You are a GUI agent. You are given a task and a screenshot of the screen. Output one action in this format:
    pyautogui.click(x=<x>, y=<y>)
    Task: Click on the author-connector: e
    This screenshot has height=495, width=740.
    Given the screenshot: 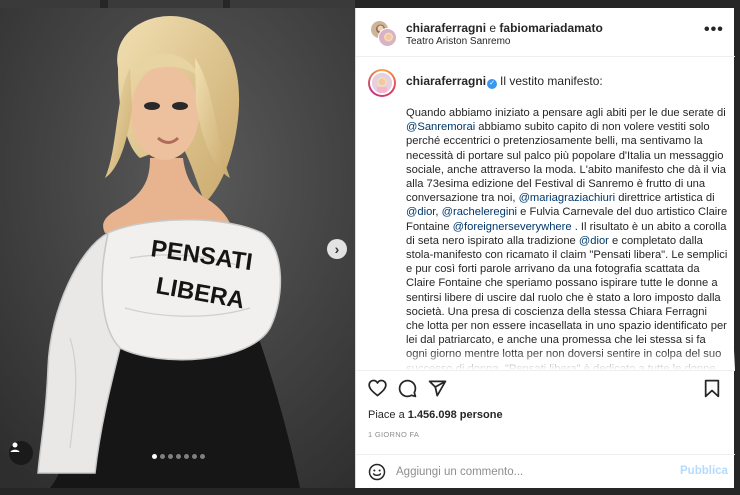 What is the action you would take?
    pyautogui.click(x=493, y=28)
    